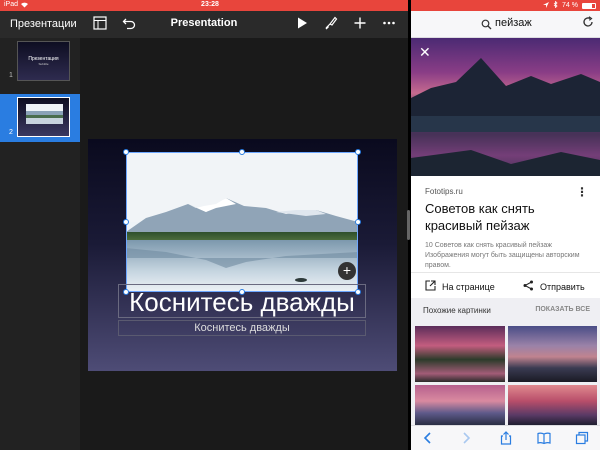 This screenshot has width=600, height=450. I want to click on forward-icon, so click(466, 438).